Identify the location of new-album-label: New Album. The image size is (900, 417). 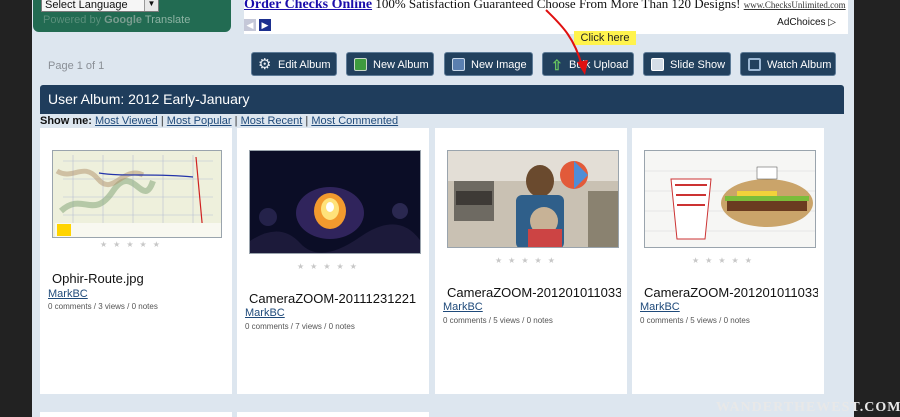
(401, 65).